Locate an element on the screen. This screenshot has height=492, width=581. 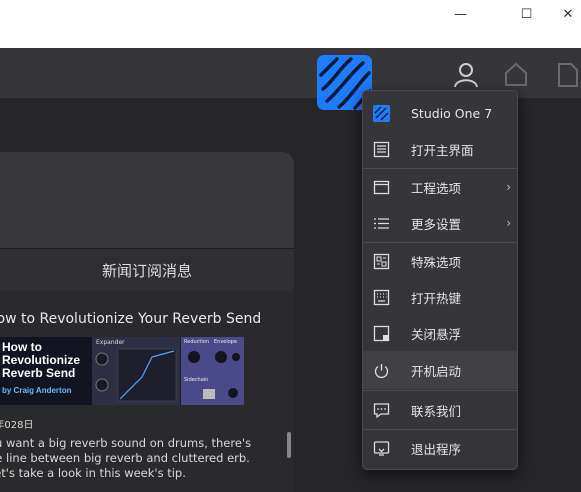
menu-item-open-main: 打开主界面 is located at coordinates (440, 149).